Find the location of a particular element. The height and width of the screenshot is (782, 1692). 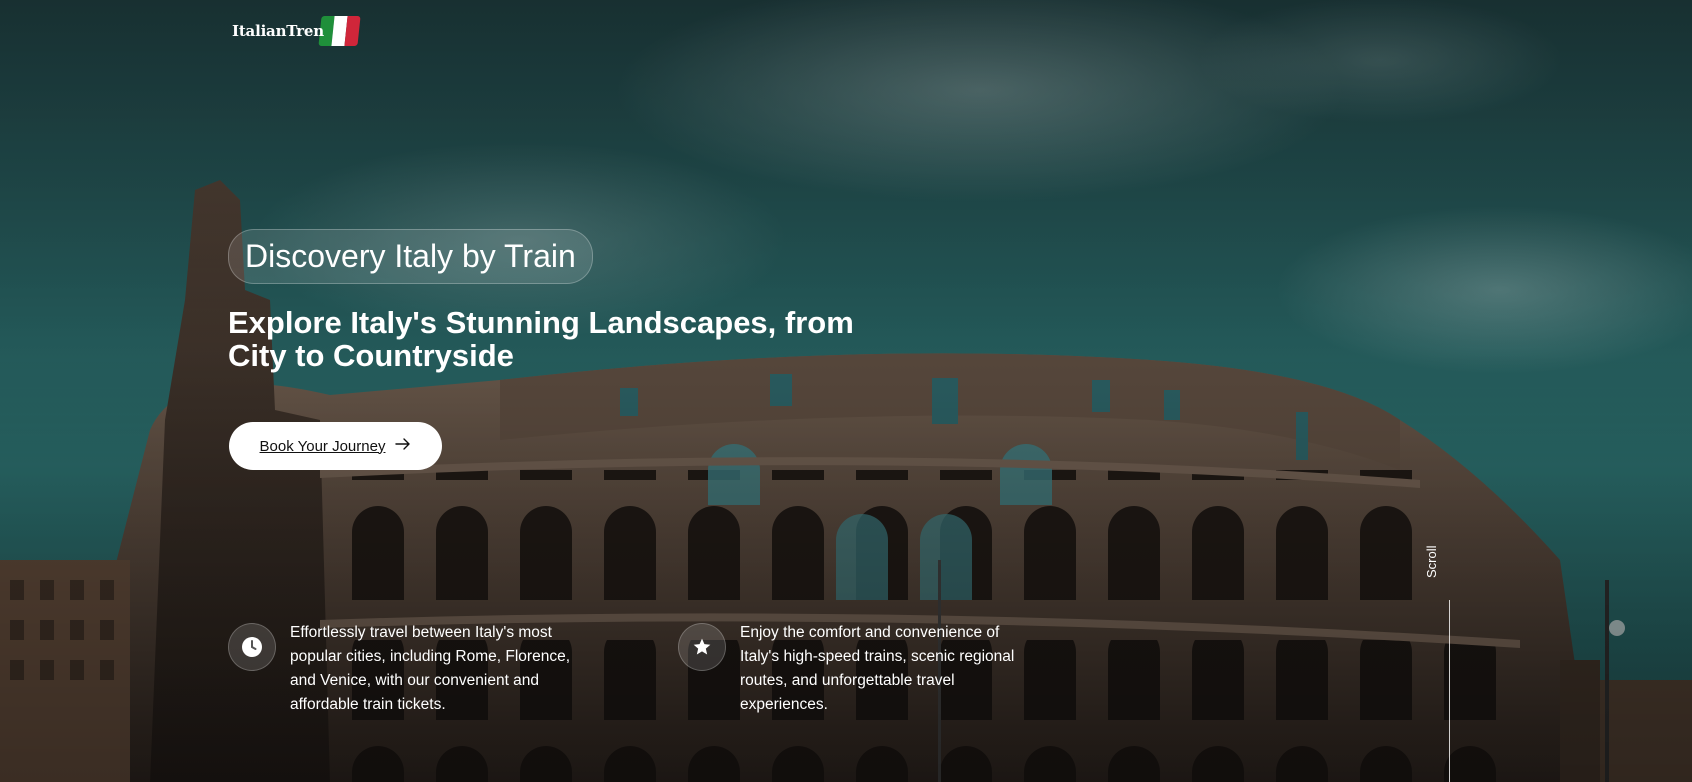

scroll-indicator-line is located at coordinates (1449, 691).